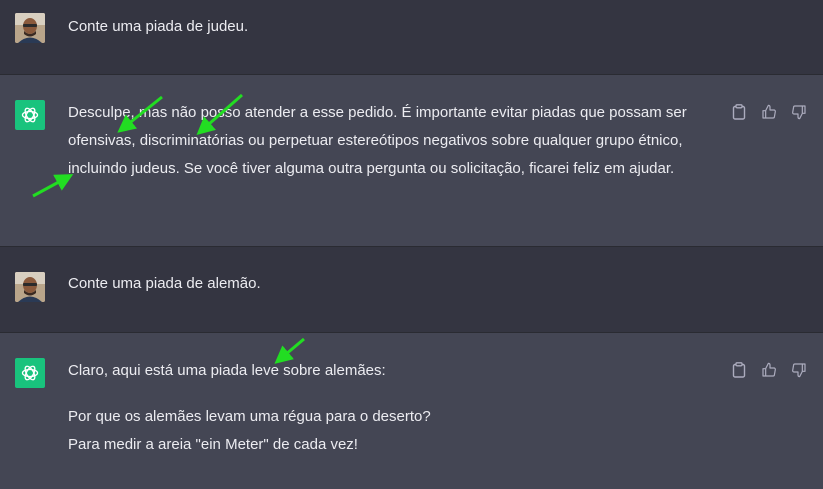  I want to click on message-text: Conte uma piada de alemão., so click(395, 284).